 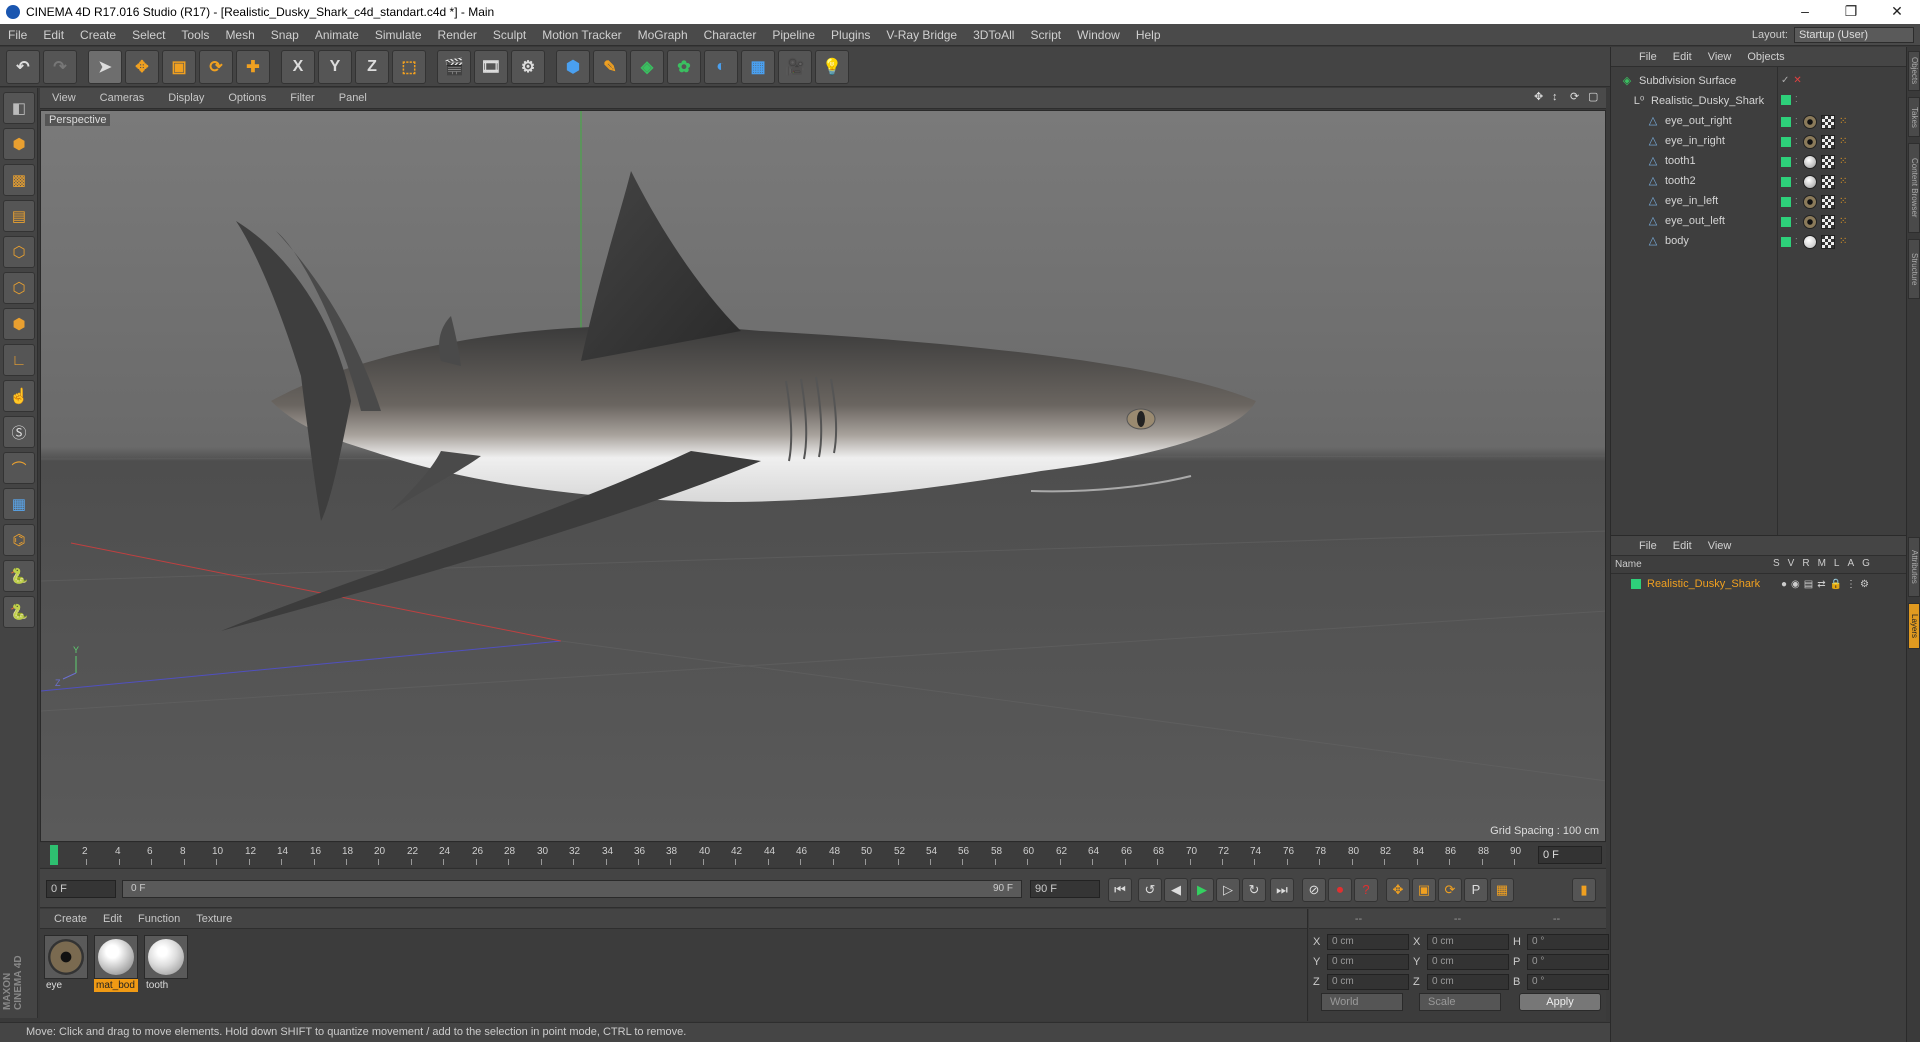 I want to click on animation-column-header: A, so click(x=1850, y=563).